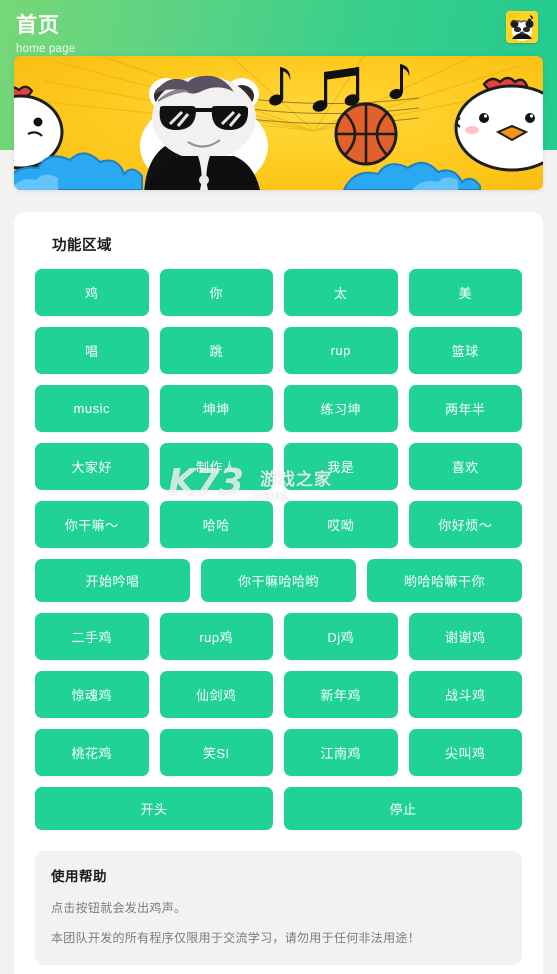  I want to click on button-row: 唱跳 rup 篮球, so click(278, 350).